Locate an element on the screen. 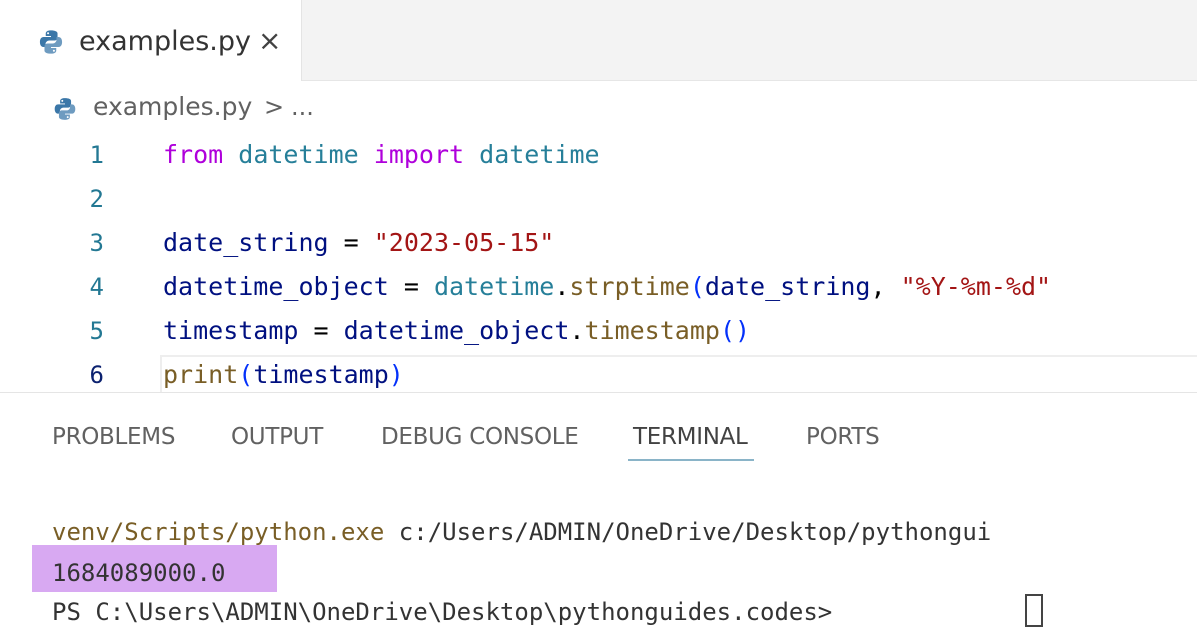 This screenshot has height=632, width=1197. line-number: 1 is located at coordinates (96, 155).